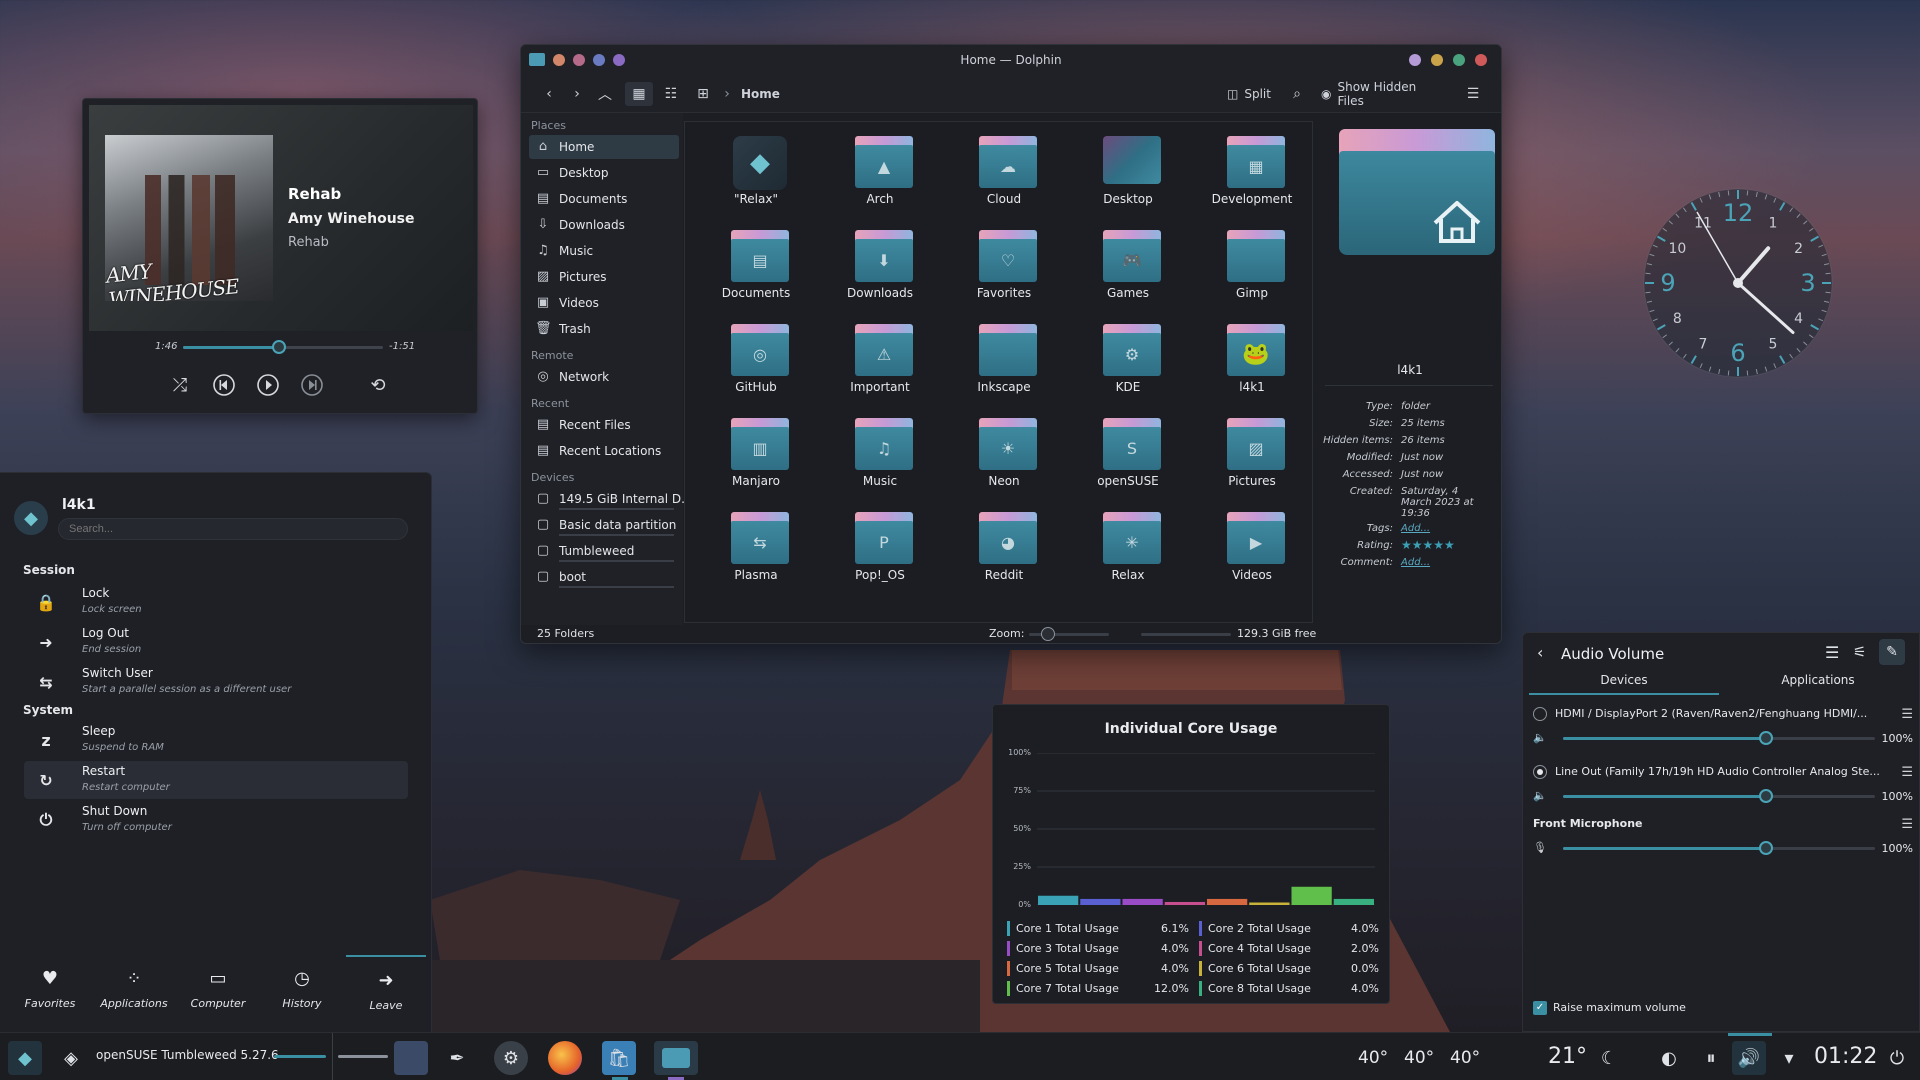 The image size is (1920, 1080). What do you see at coordinates (1719, 848) in the screenshot?
I see `mic-volume-slider` at bounding box center [1719, 848].